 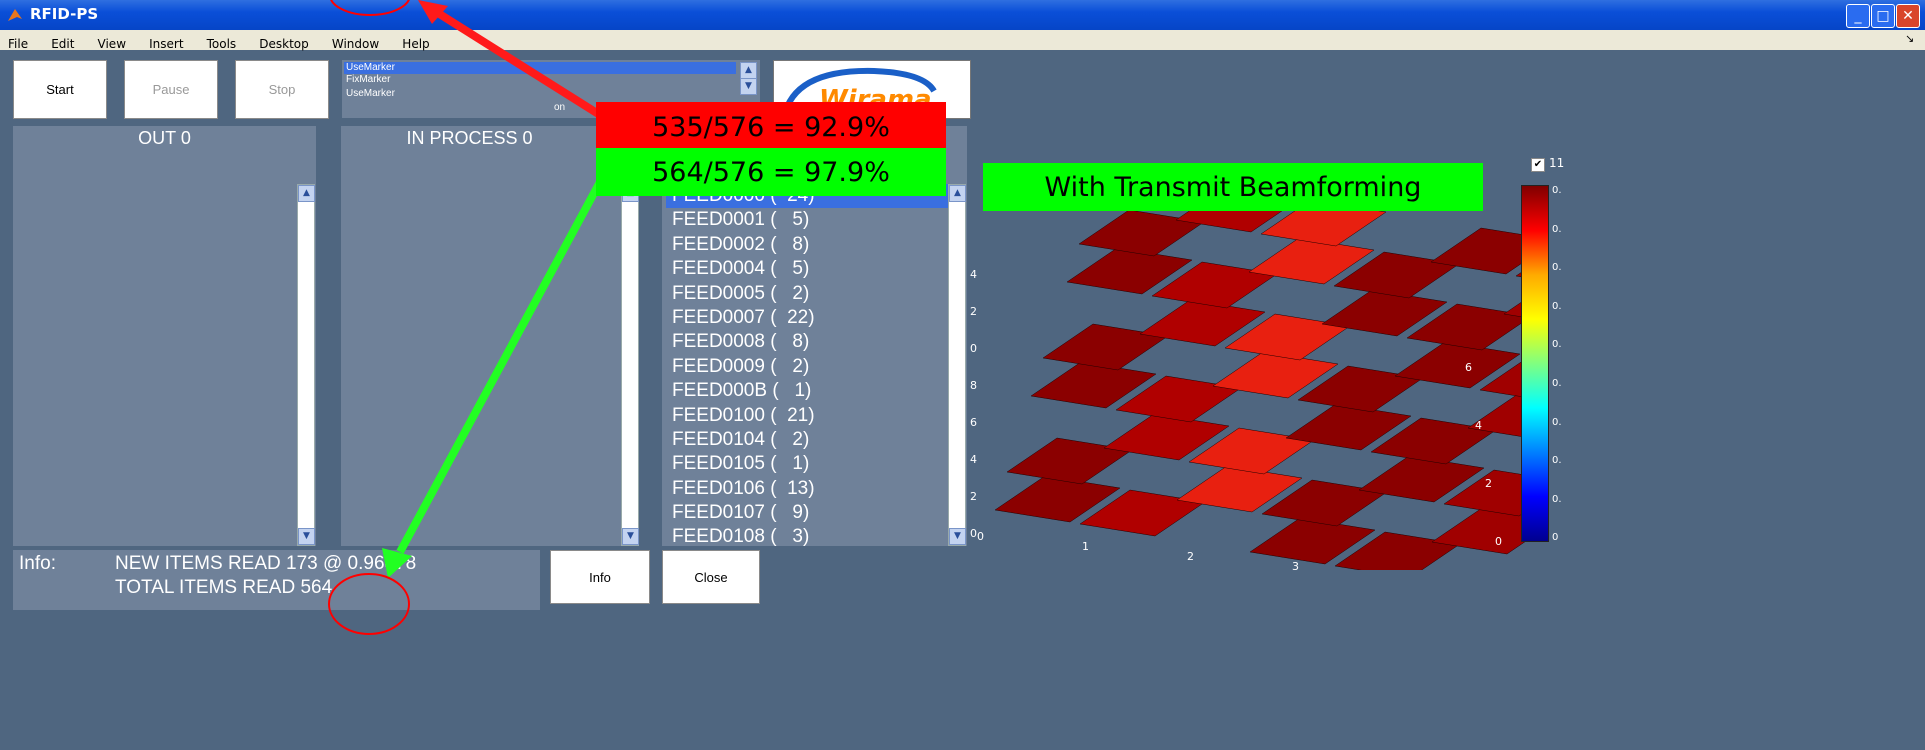 What do you see at coordinates (807, 342) in the screenshot?
I see `feed-list-item: FEED0008 ( 8)` at bounding box center [807, 342].